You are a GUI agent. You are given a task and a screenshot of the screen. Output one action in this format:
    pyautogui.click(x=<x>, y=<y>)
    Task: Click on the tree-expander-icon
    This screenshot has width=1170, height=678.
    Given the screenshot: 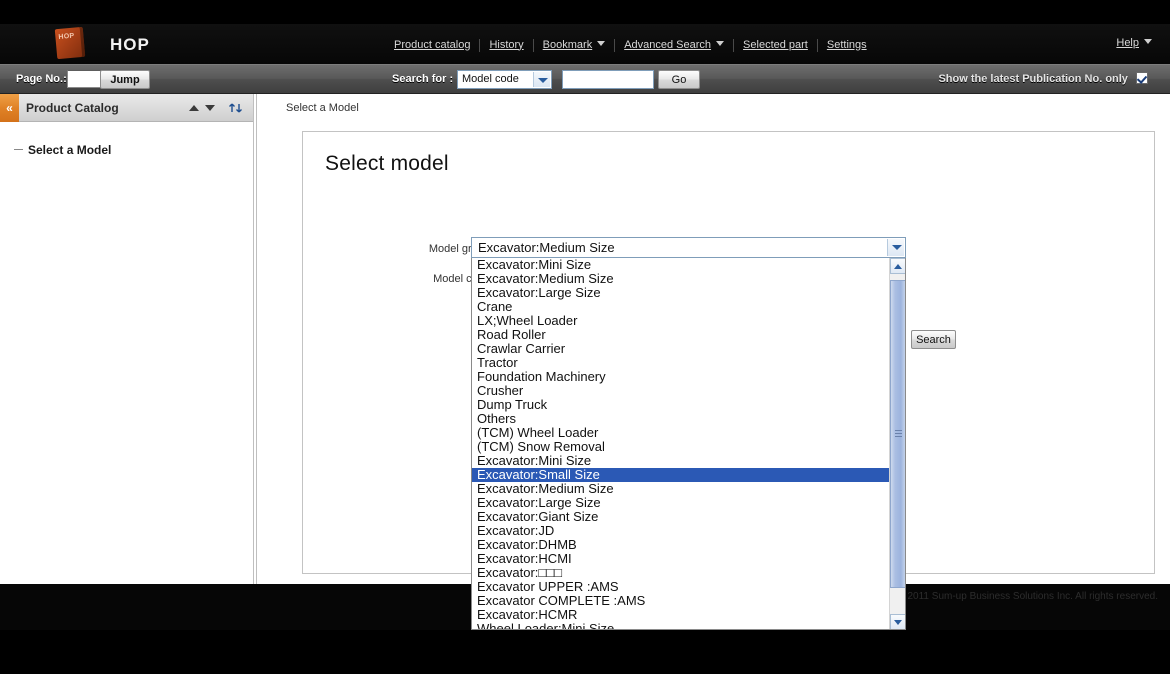 What is the action you would take?
    pyautogui.click(x=18, y=149)
    